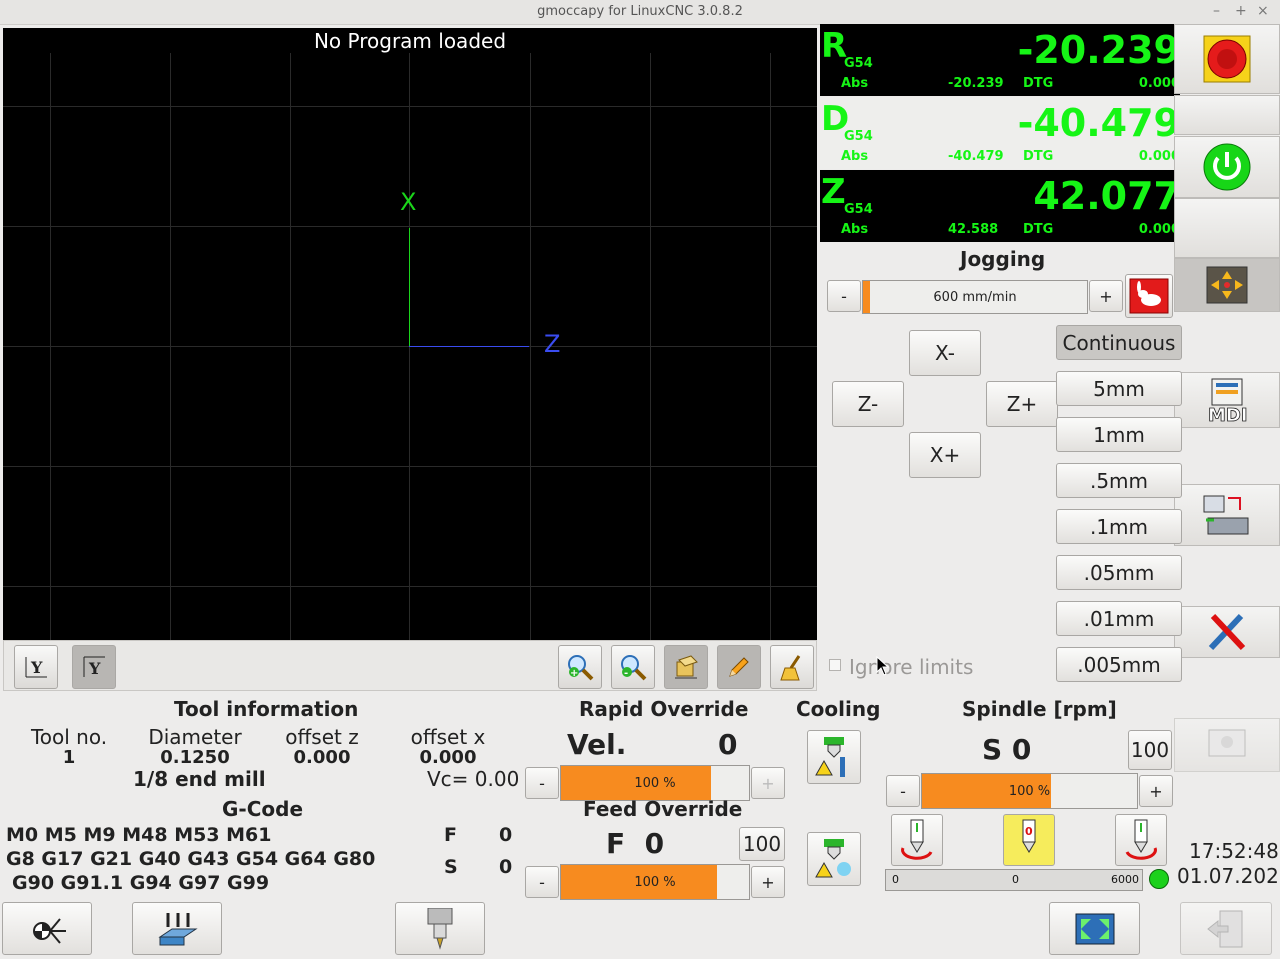  I want to click on touch-off-button, so click(177, 928).